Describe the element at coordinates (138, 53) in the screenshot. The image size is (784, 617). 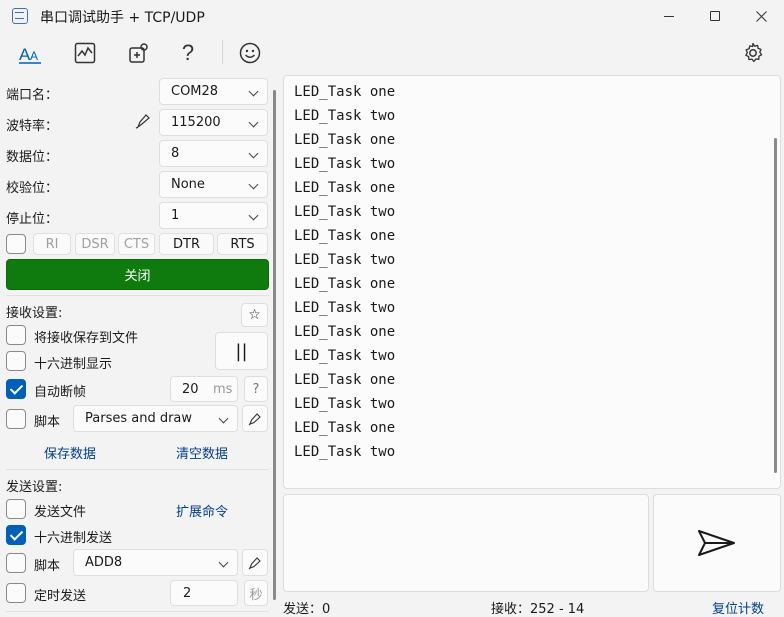
I see `plugin-icon` at that location.